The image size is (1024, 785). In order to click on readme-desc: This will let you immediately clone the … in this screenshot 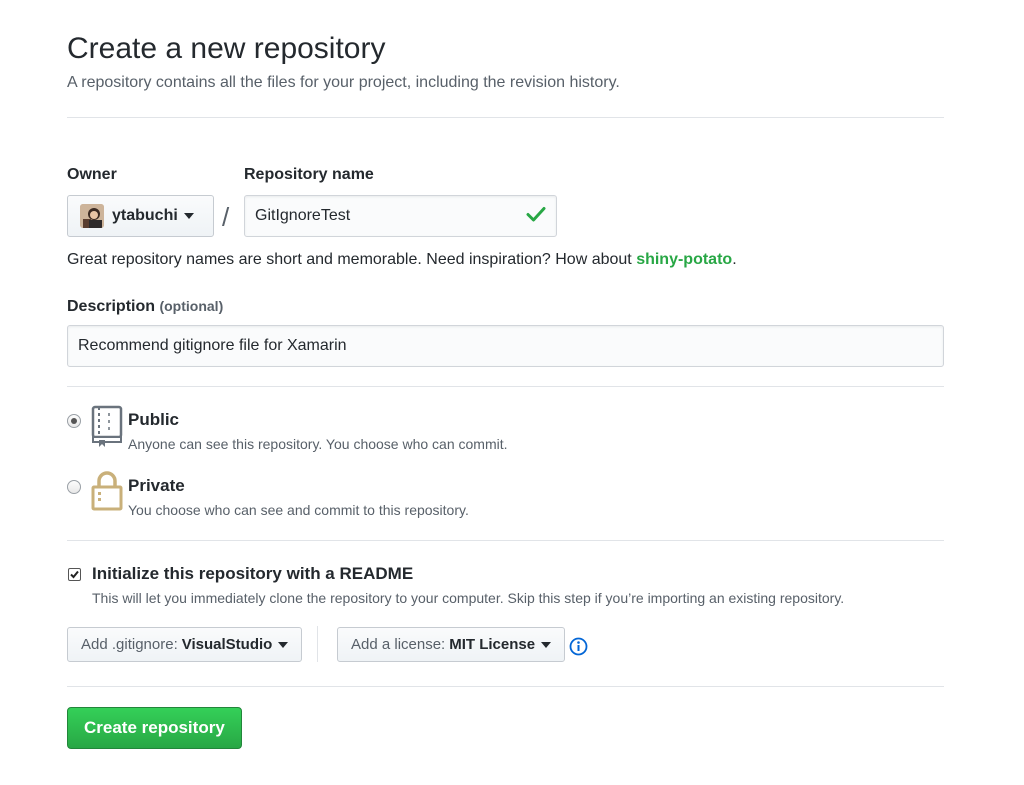, I will do `click(468, 598)`.